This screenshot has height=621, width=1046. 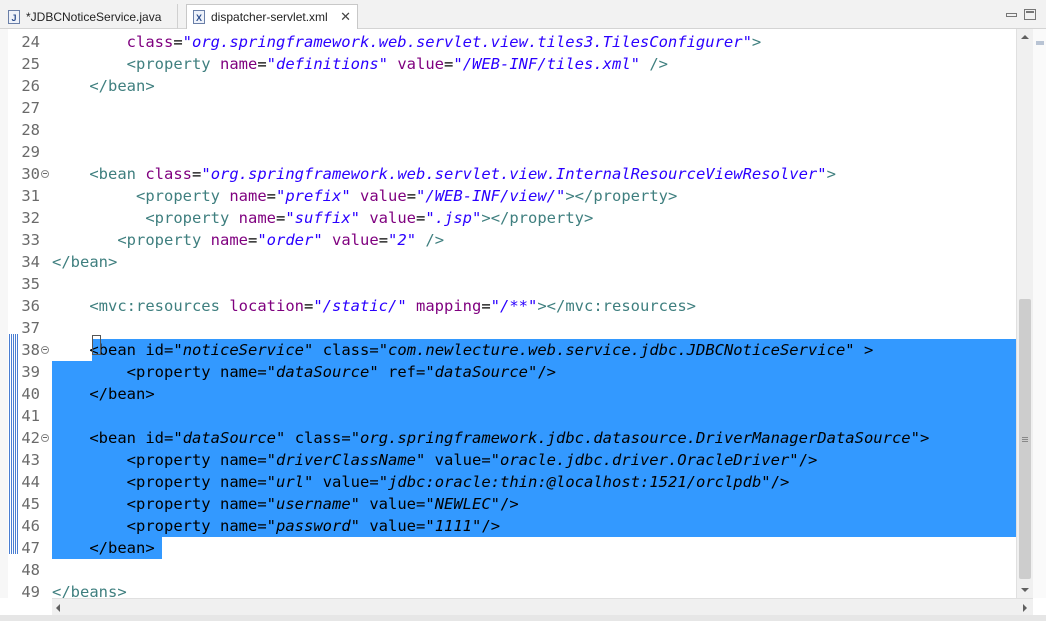 What do you see at coordinates (546, 64) in the screenshot?
I see `xml-value-token: "/WEB-INF/tiles.xml"` at bounding box center [546, 64].